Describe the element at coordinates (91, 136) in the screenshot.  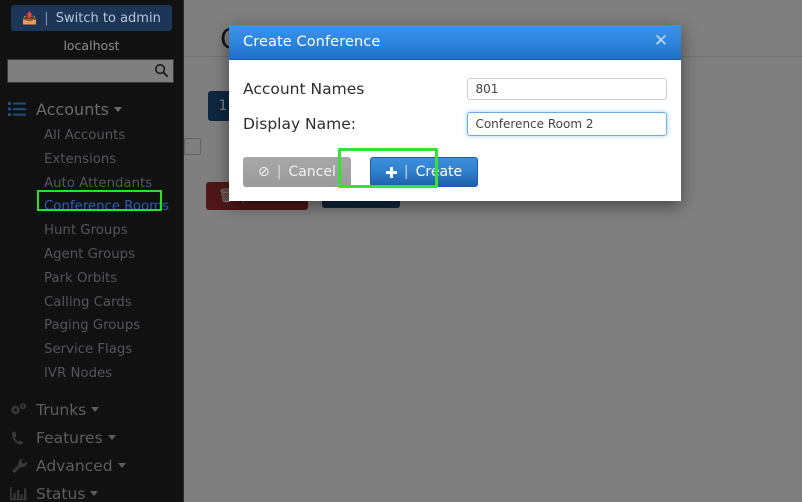
I see `sidebar-item-all-accounts: All Accounts` at that location.